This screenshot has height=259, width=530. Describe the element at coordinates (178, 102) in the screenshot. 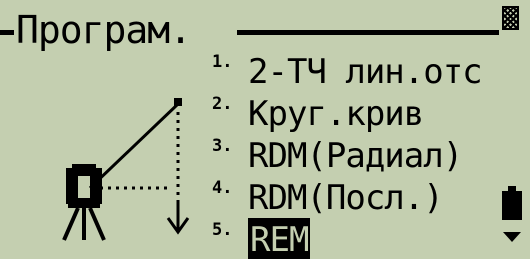

I see `target-point-icon` at that location.